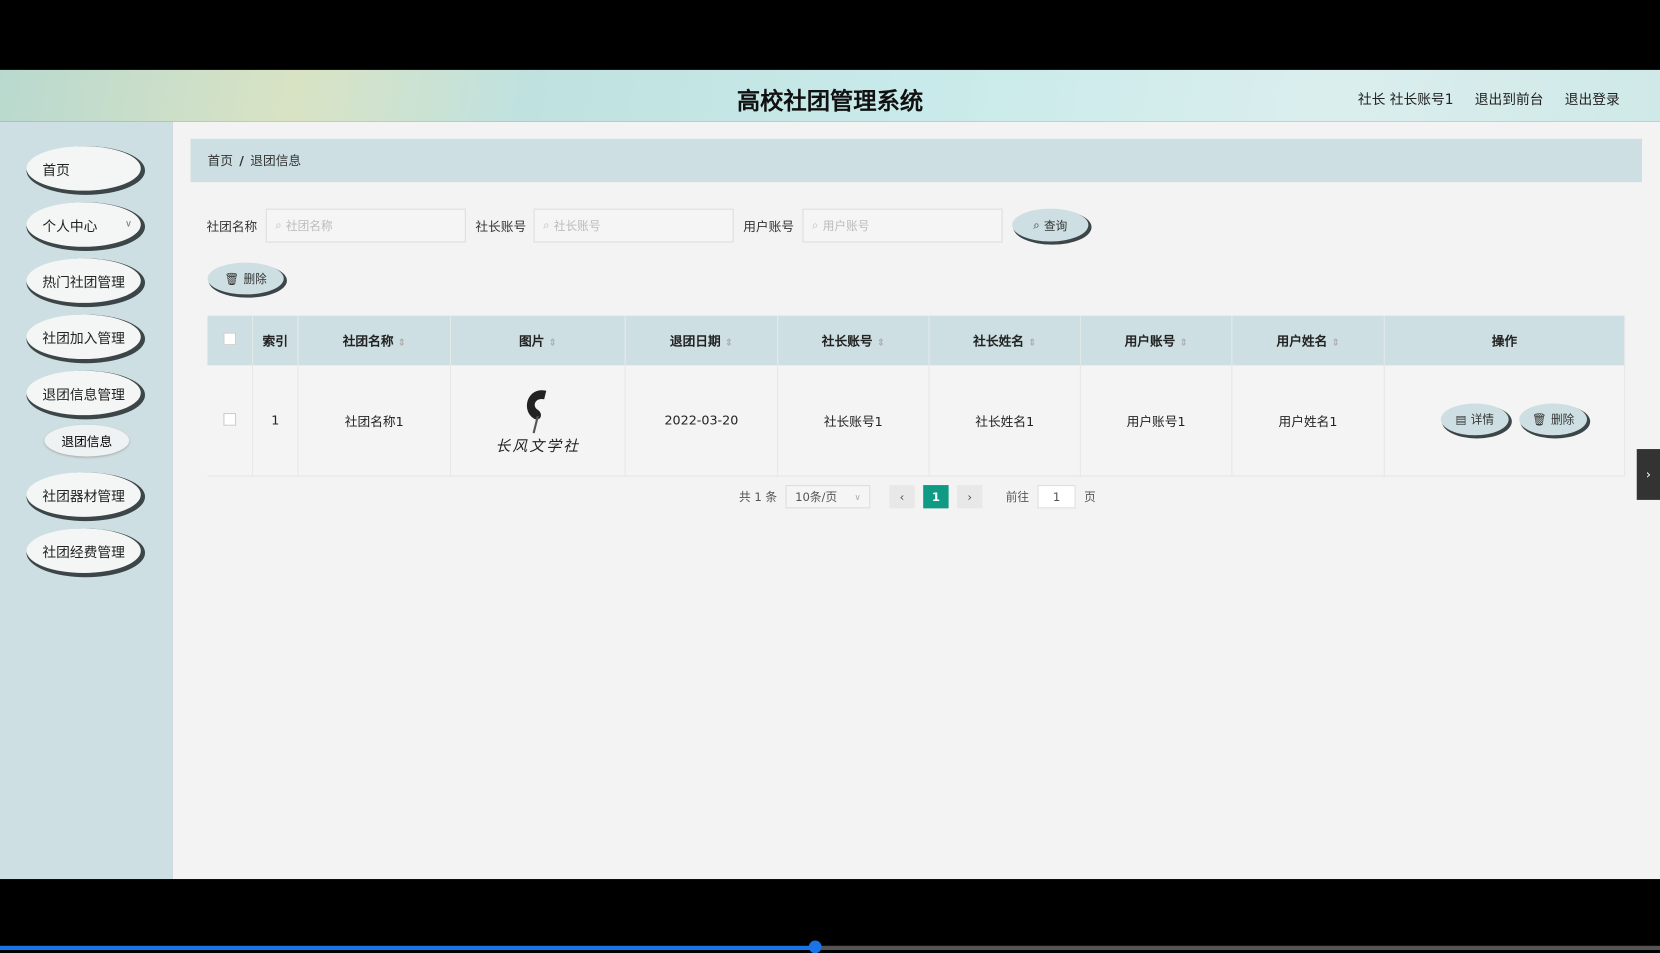  What do you see at coordinates (83, 280) in the screenshot?
I see `sidebar-item-hot-clubs: 热门社团管理` at bounding box center [83, 280].